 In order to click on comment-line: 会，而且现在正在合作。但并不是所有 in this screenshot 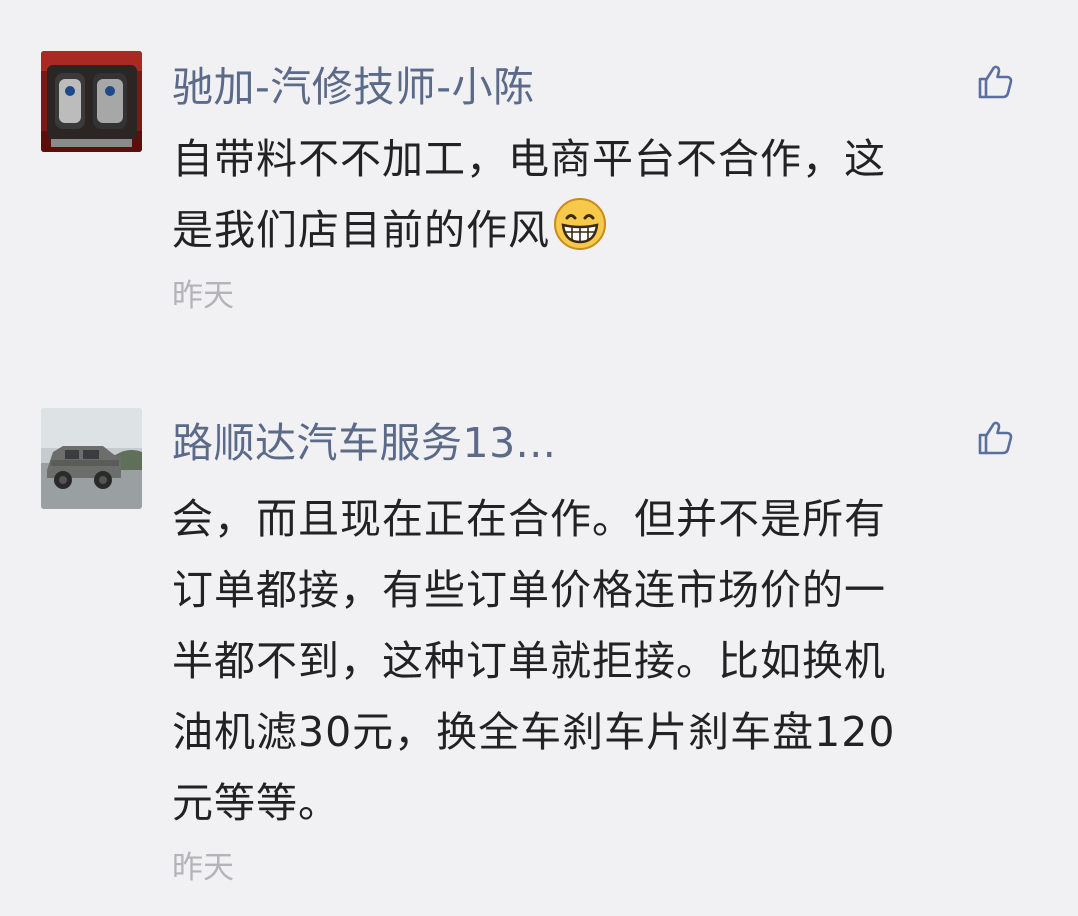, I will do `click(529, 519)`.